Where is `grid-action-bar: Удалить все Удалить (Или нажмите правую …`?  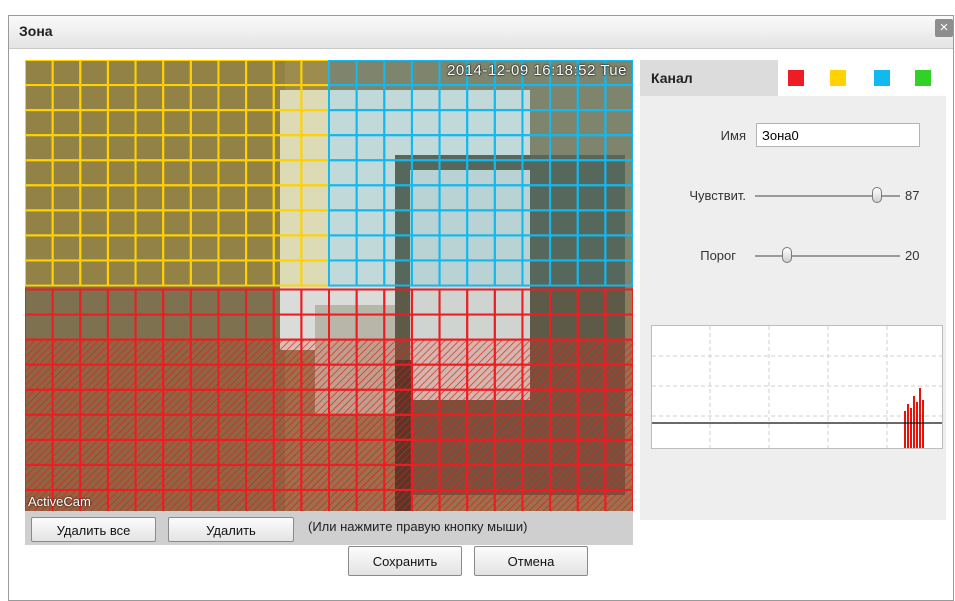 grid-action-bar: Удалить все Удалить (Или нажмите правую … is located at coordinates (329, 528).